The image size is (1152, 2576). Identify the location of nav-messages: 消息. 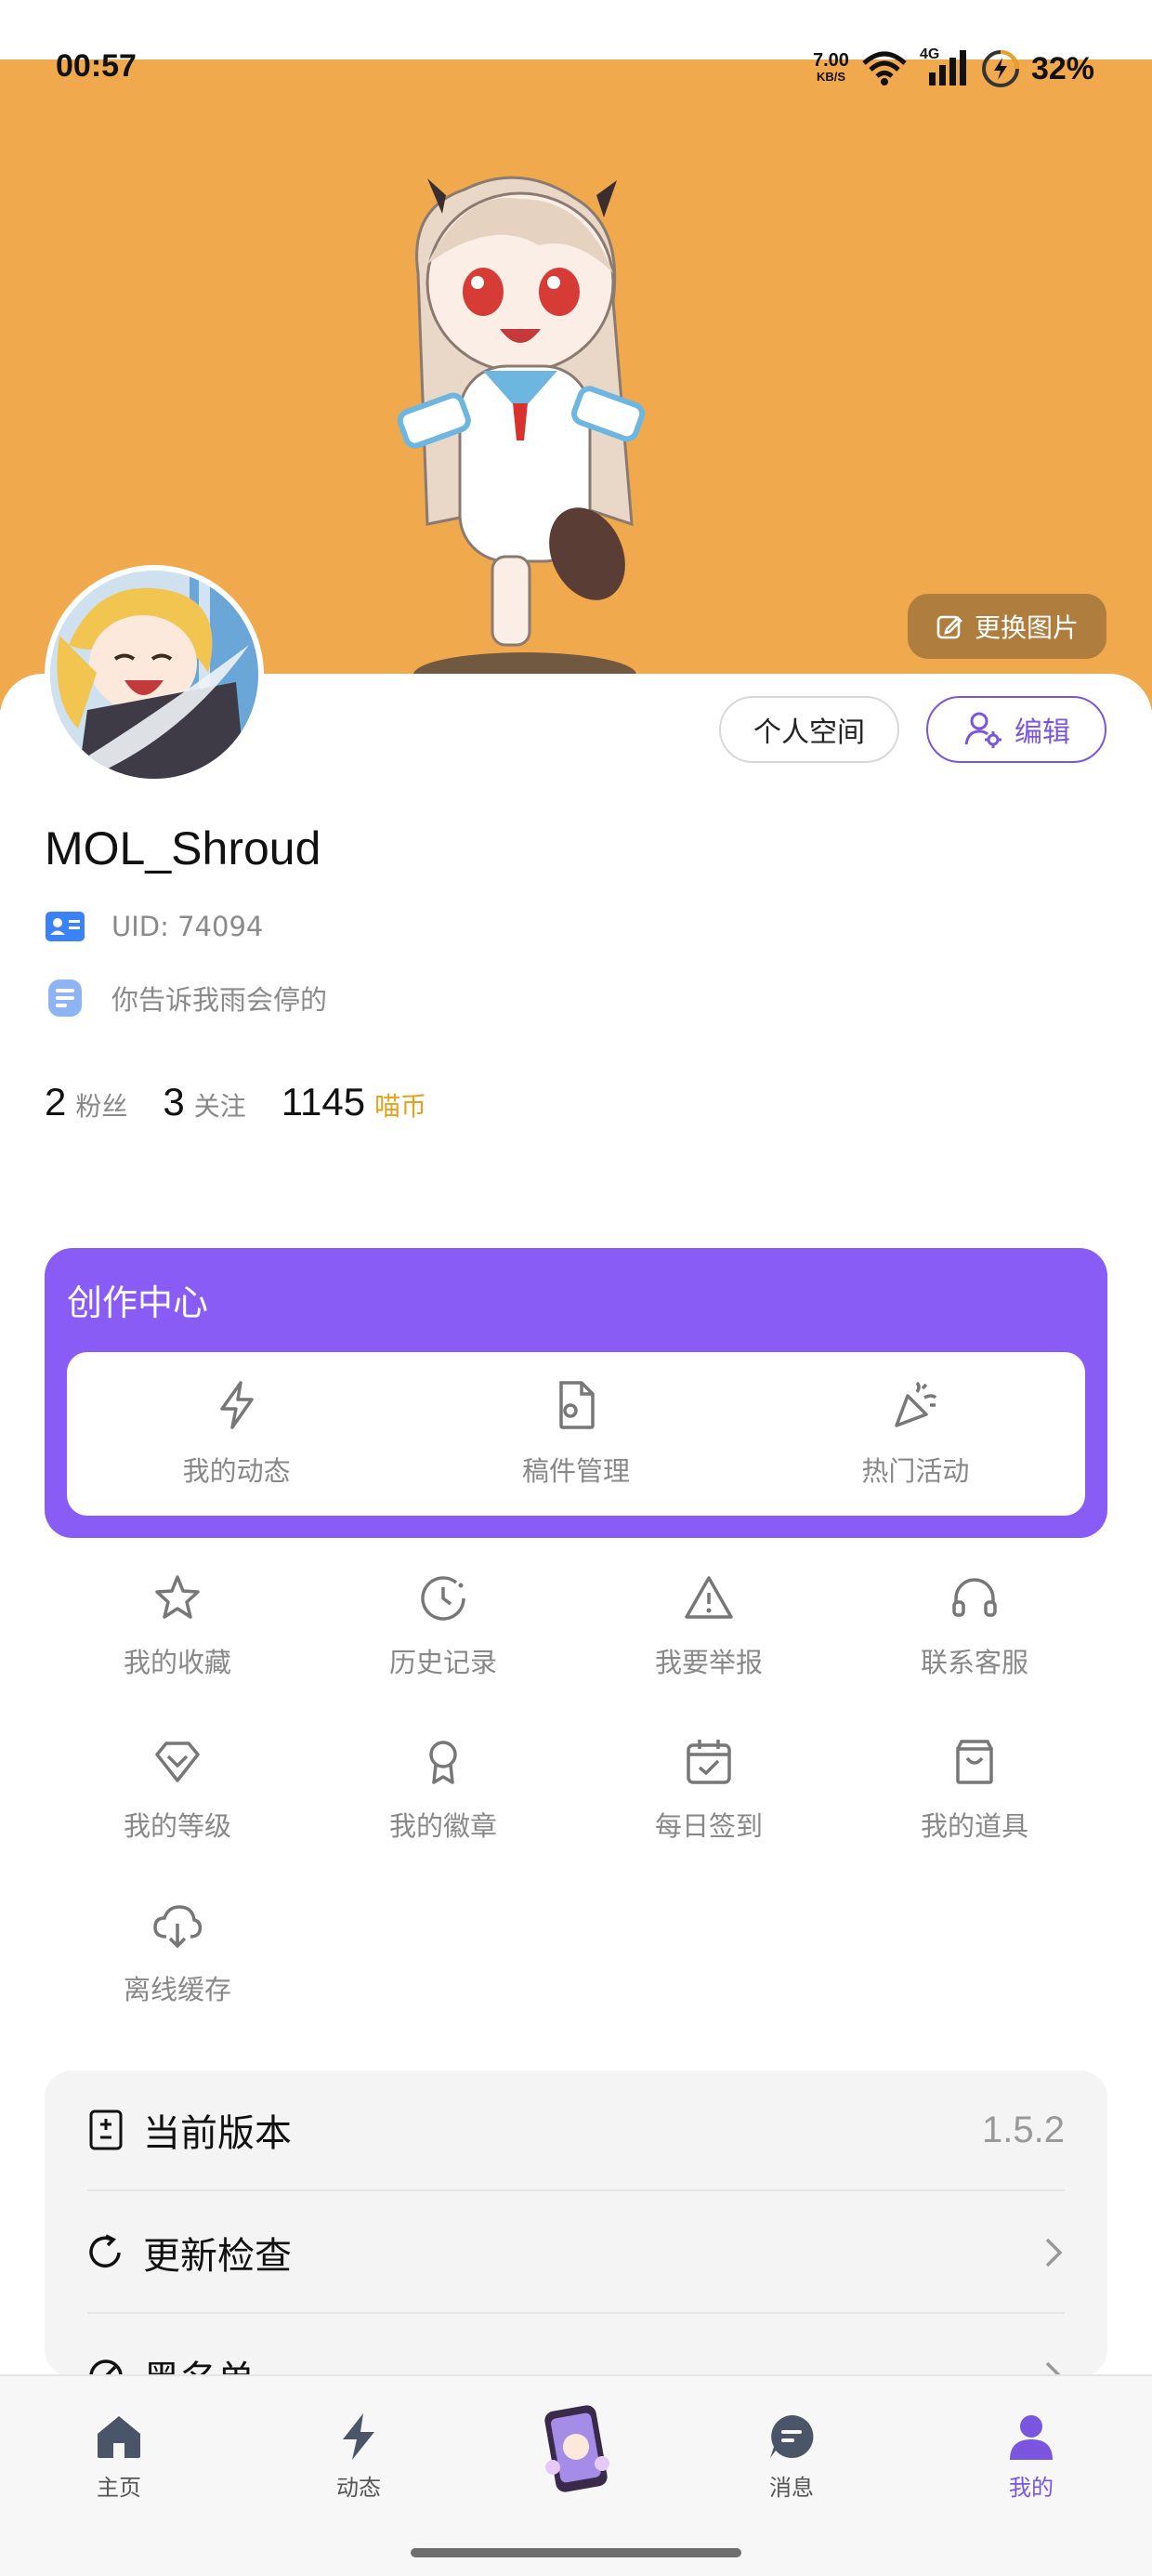
(791, 2457).